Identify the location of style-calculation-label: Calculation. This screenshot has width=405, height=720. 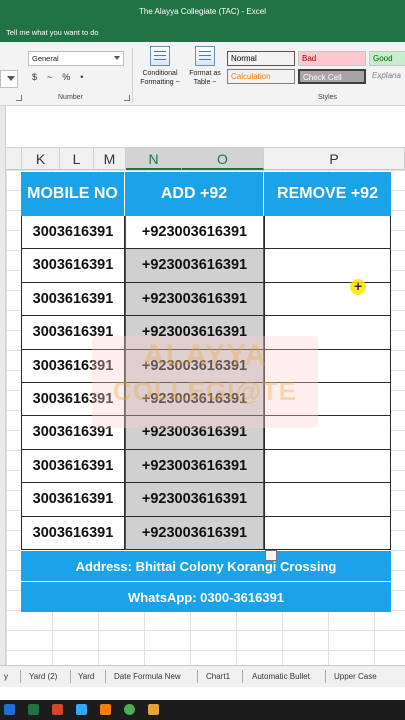
(251, 76).